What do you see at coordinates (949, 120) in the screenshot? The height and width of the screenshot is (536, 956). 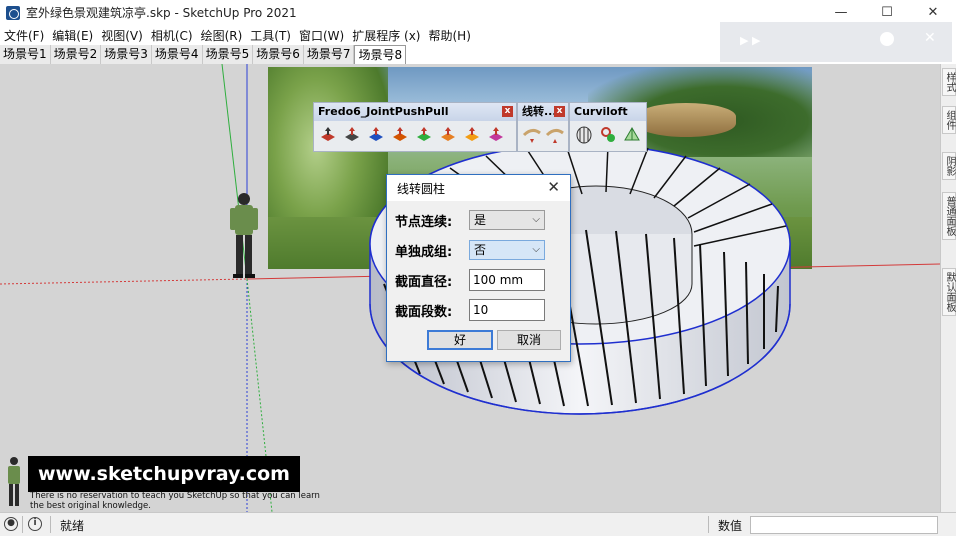 I see `tray-tab-components: 组件` at bounding box center [949, 120].